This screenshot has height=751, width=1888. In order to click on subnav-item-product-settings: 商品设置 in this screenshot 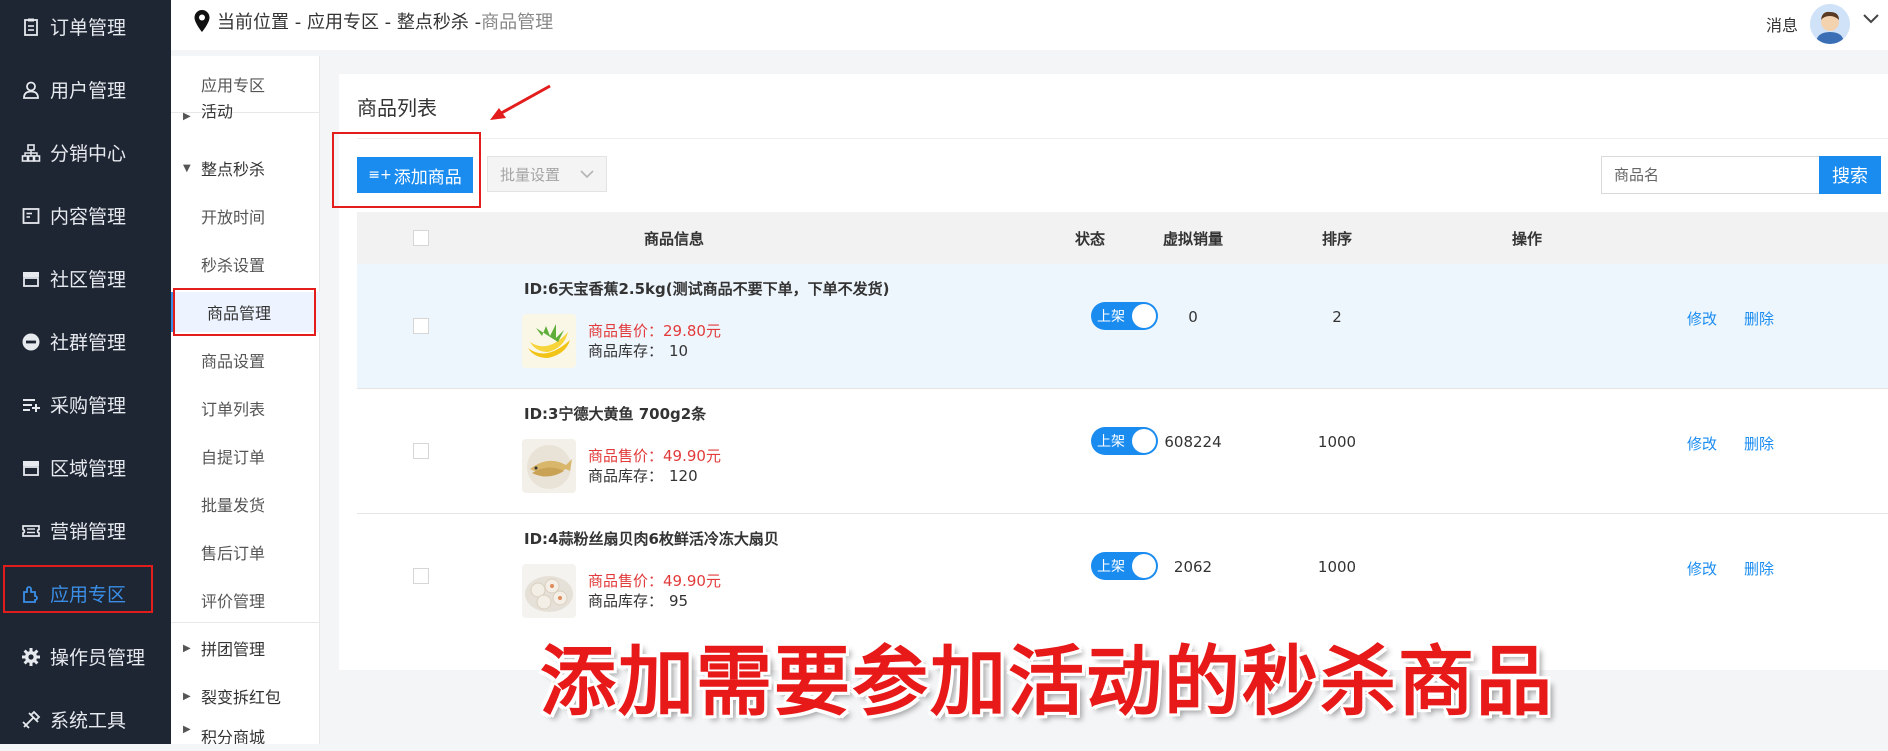, I will do `click(245, 360)`.